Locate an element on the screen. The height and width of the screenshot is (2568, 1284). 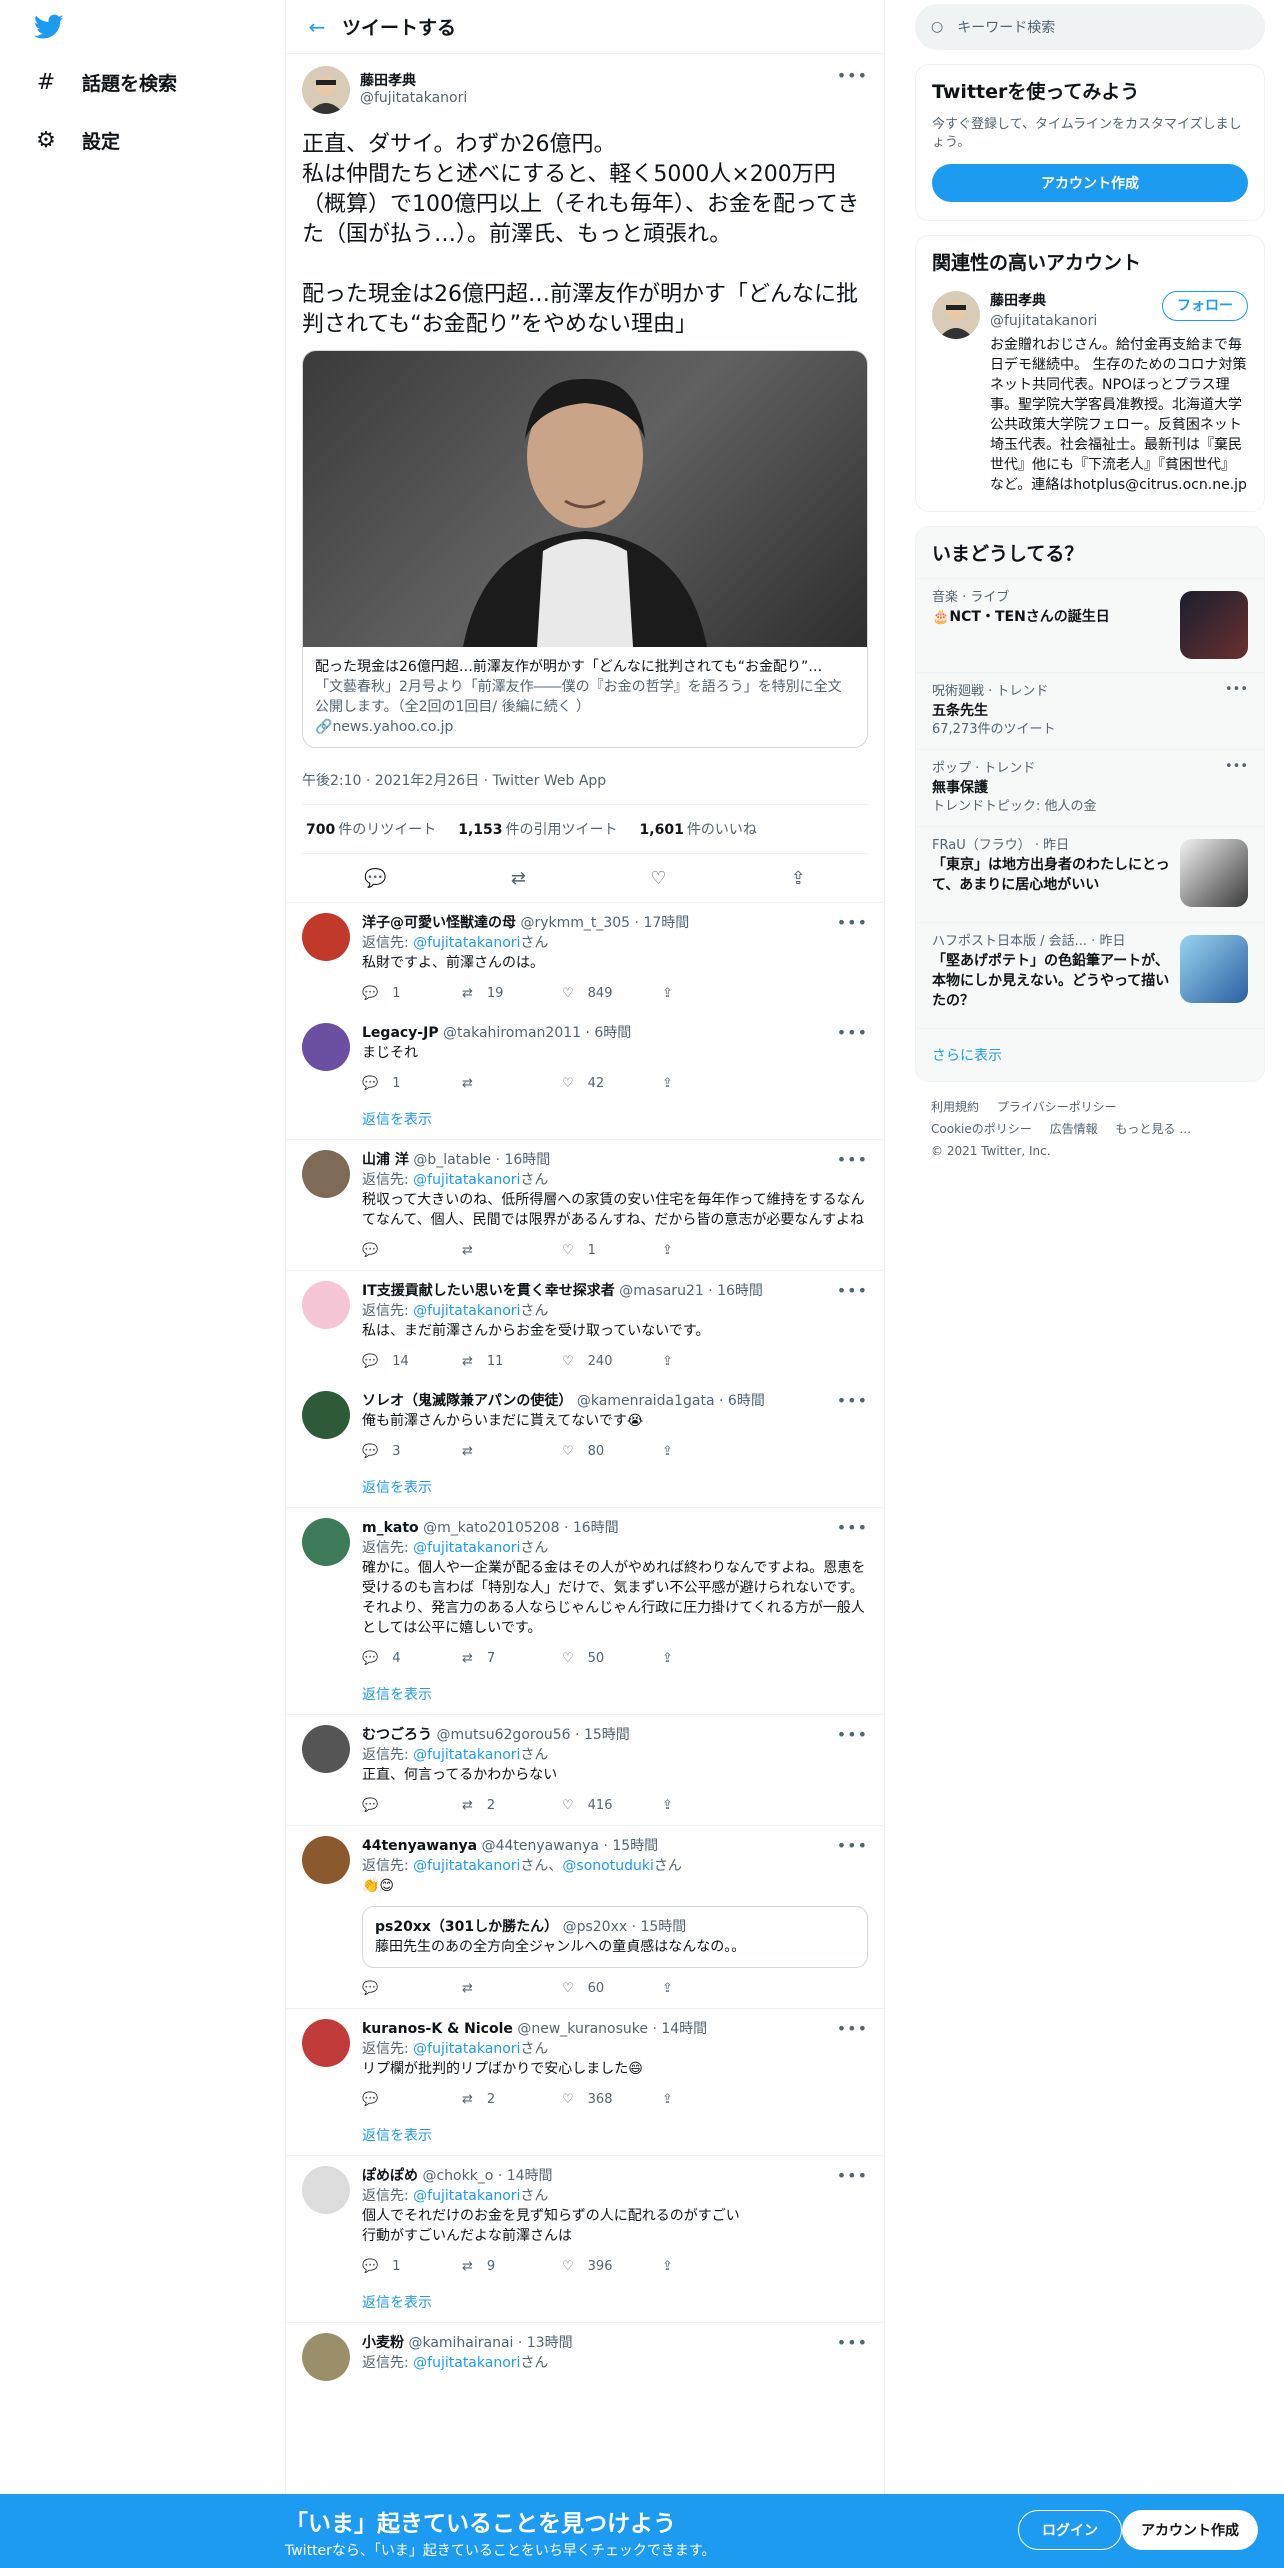
retweet-action: ⇄ 7 is located at coordinates (512, 1659).